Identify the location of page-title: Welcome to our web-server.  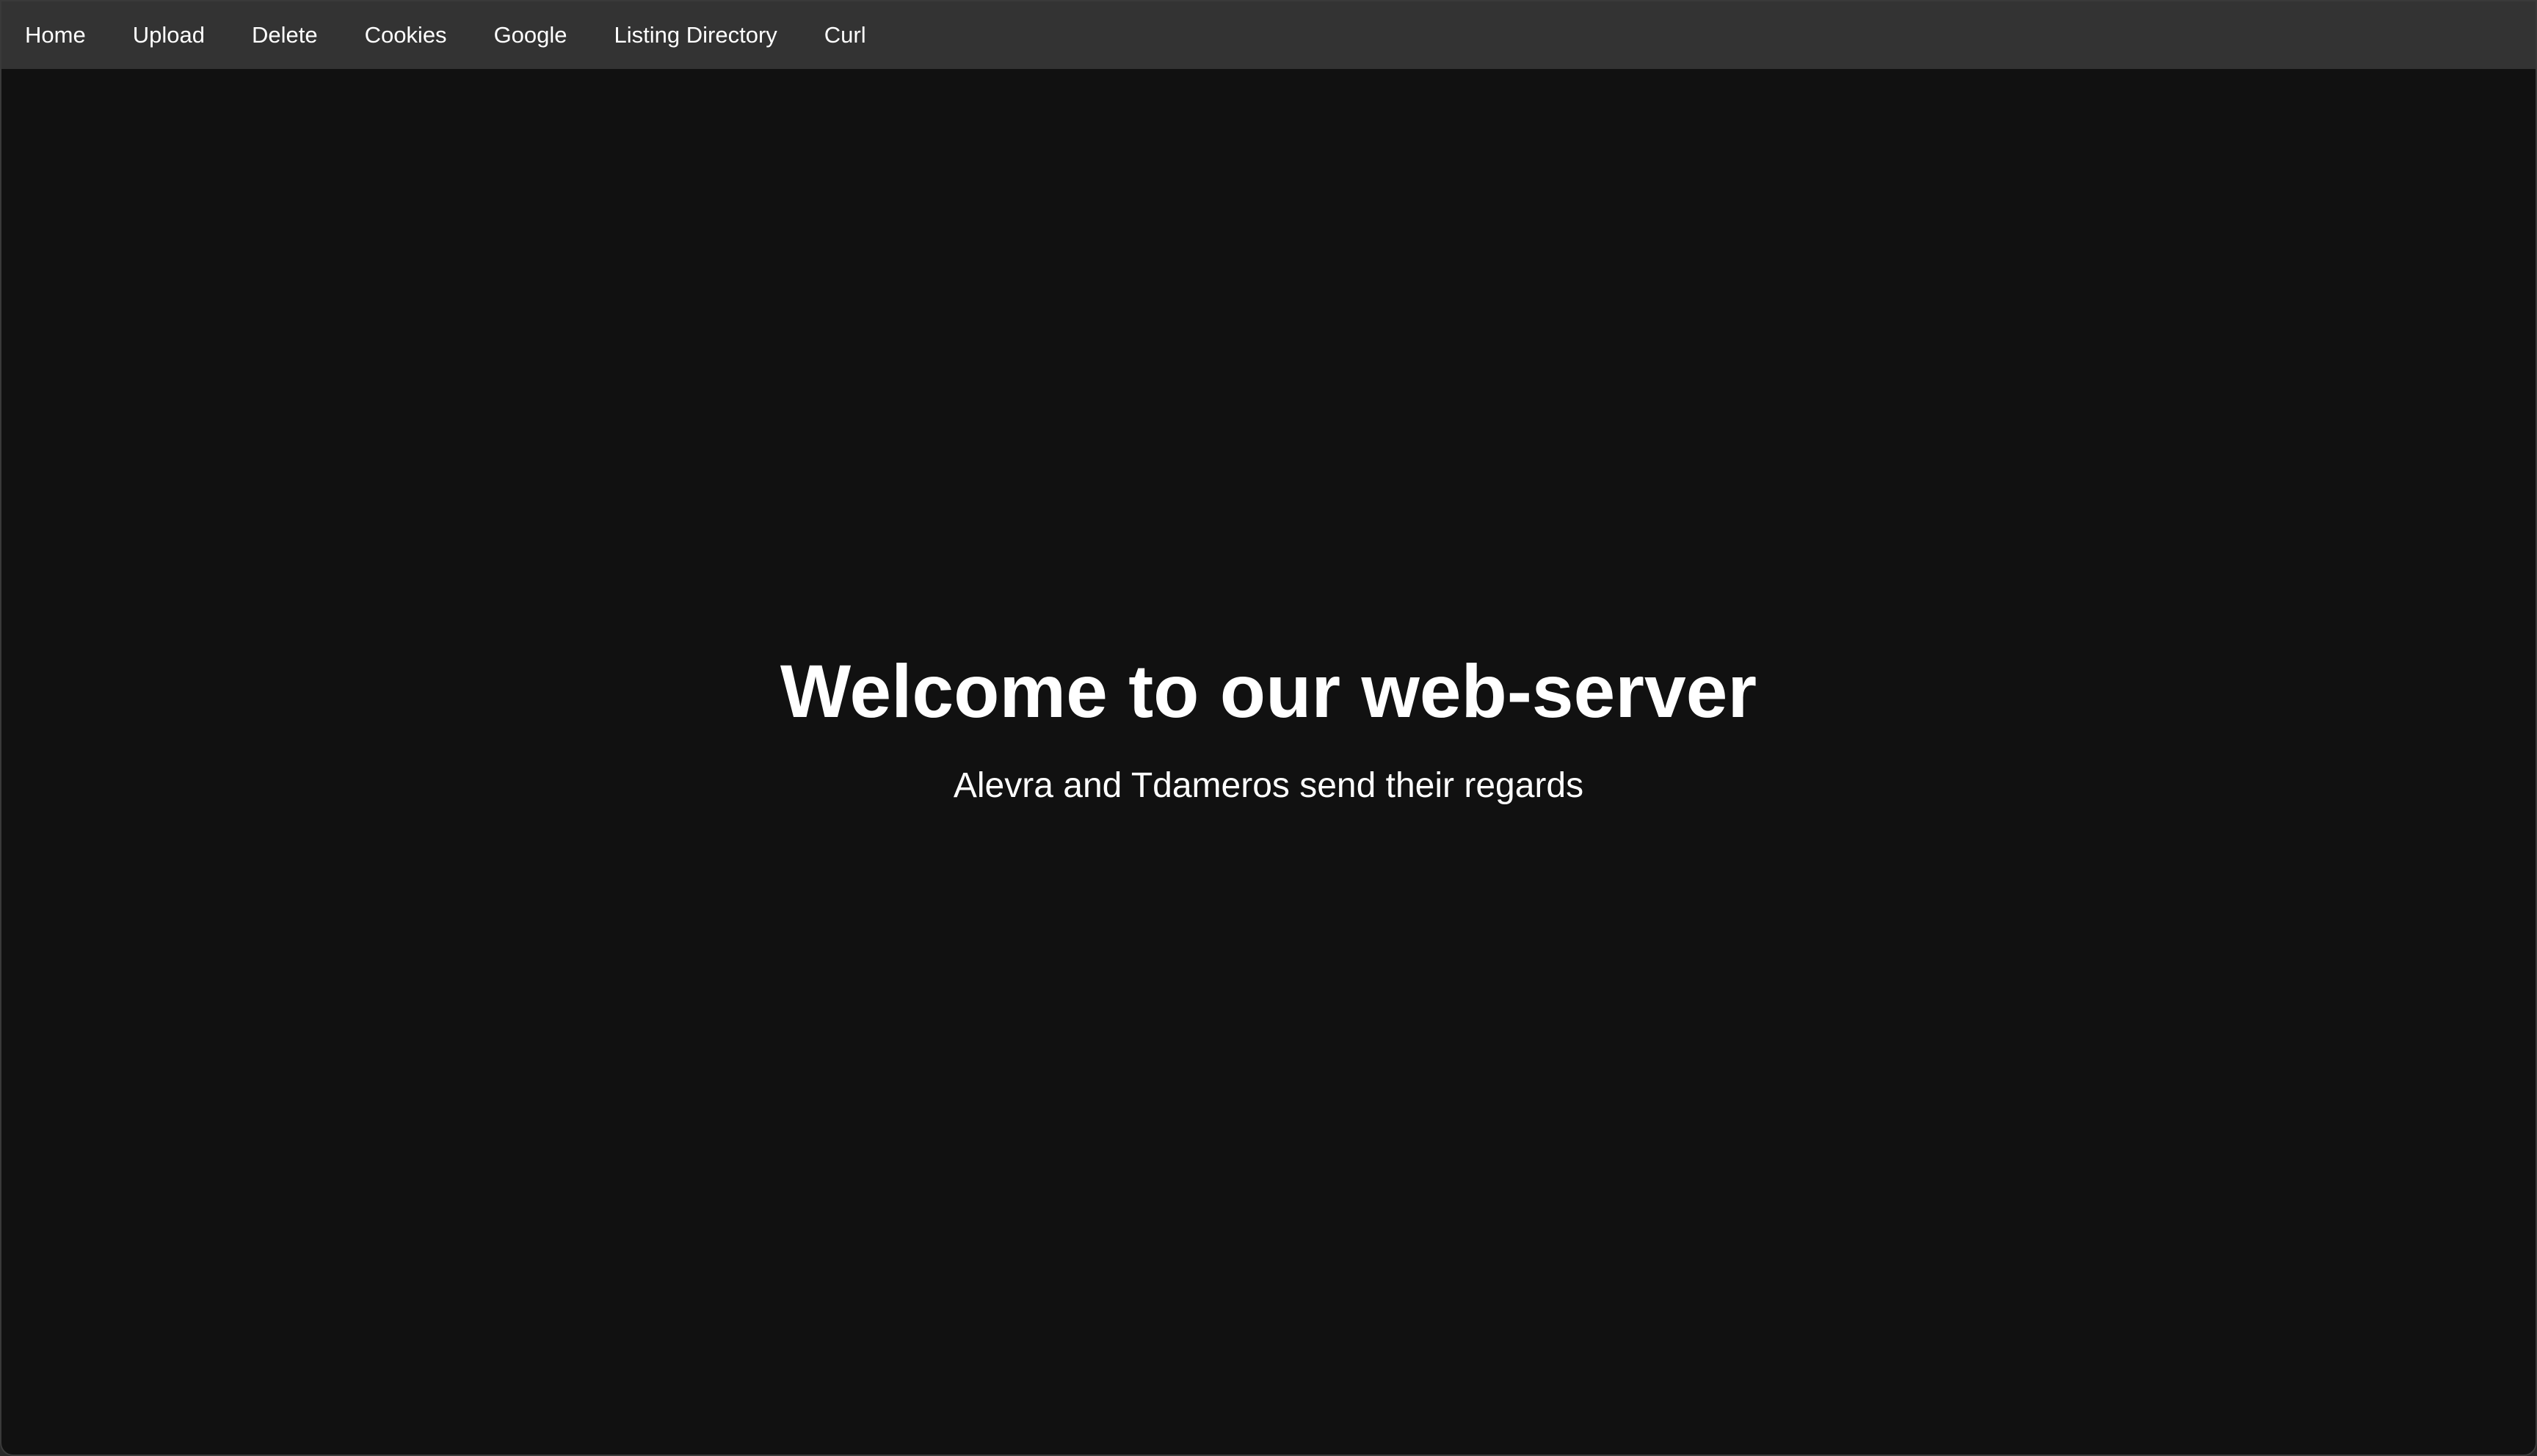
(1268, 691).